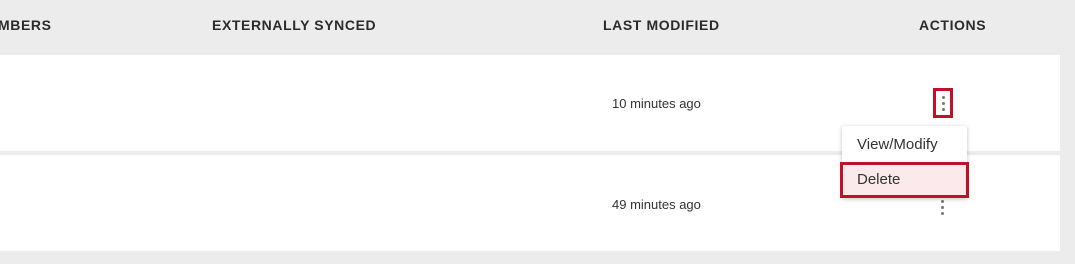  Describe the element at coordinates (26, 25) in the screenshot. I see `column-header-members: MBERS` at that location.